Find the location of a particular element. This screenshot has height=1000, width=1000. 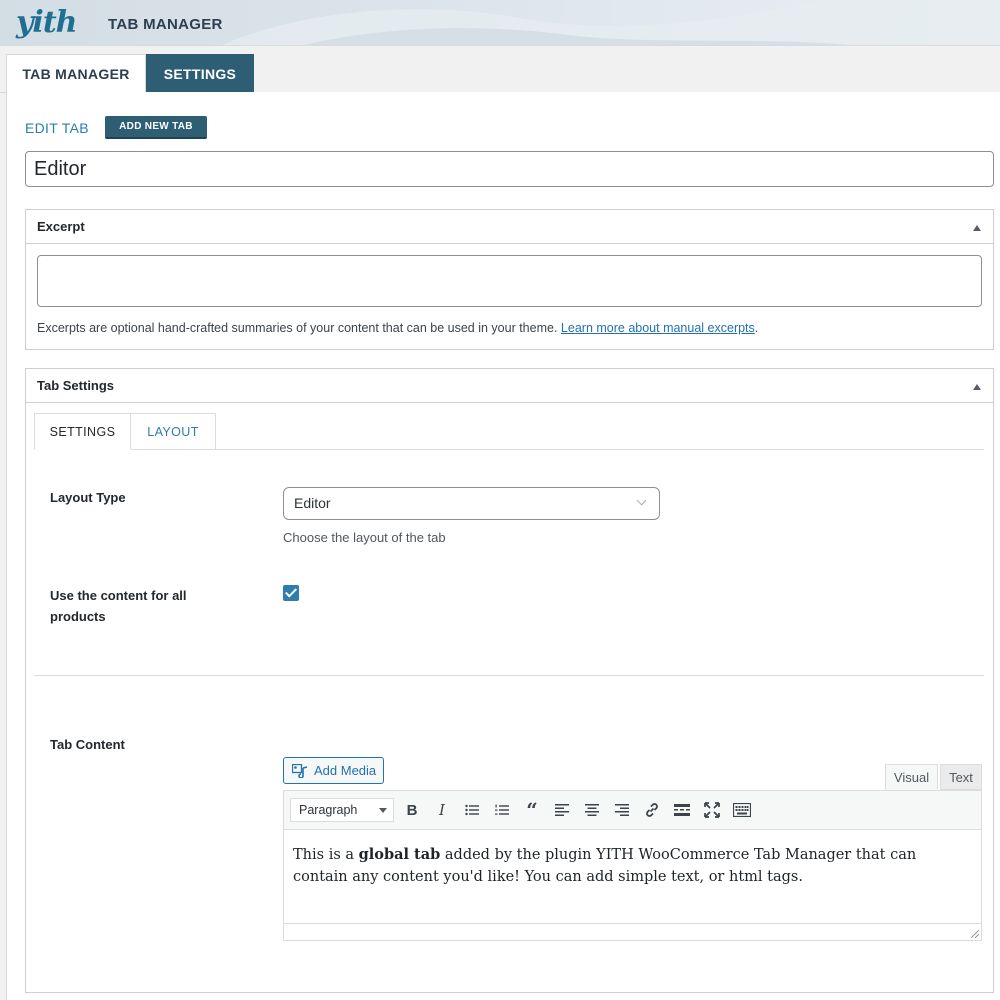

bold-icon: B is located at coordinates (412, 810).